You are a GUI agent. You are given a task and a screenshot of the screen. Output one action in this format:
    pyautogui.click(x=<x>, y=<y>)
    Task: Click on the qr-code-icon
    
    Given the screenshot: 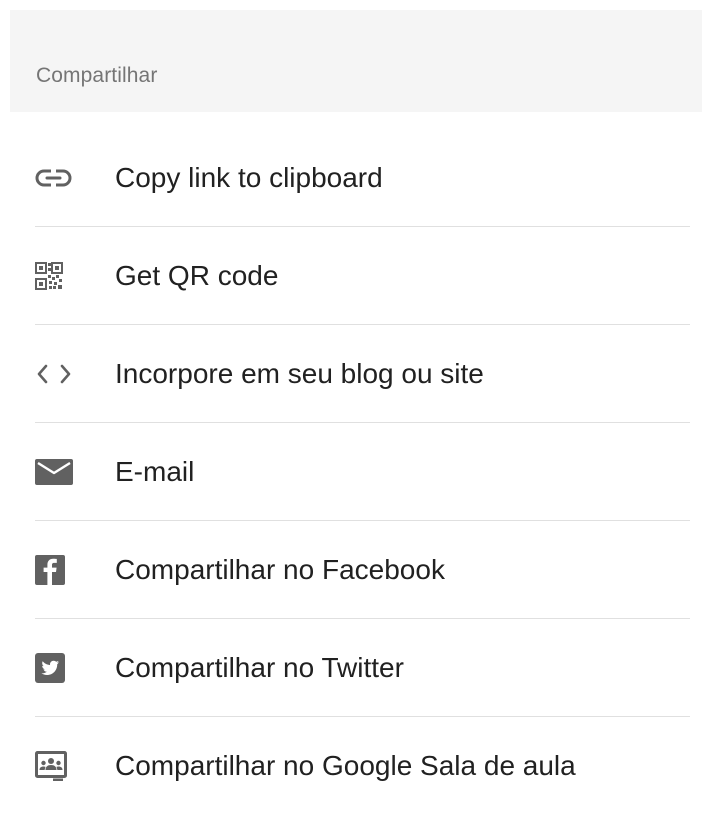 What is the action you would take?
    pyautogui.click(x=56, y=276)
    